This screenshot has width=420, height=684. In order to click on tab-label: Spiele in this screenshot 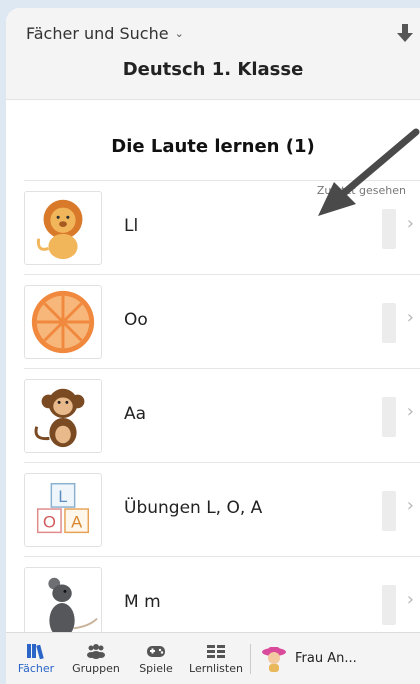, I will do `click(156, 668)`.